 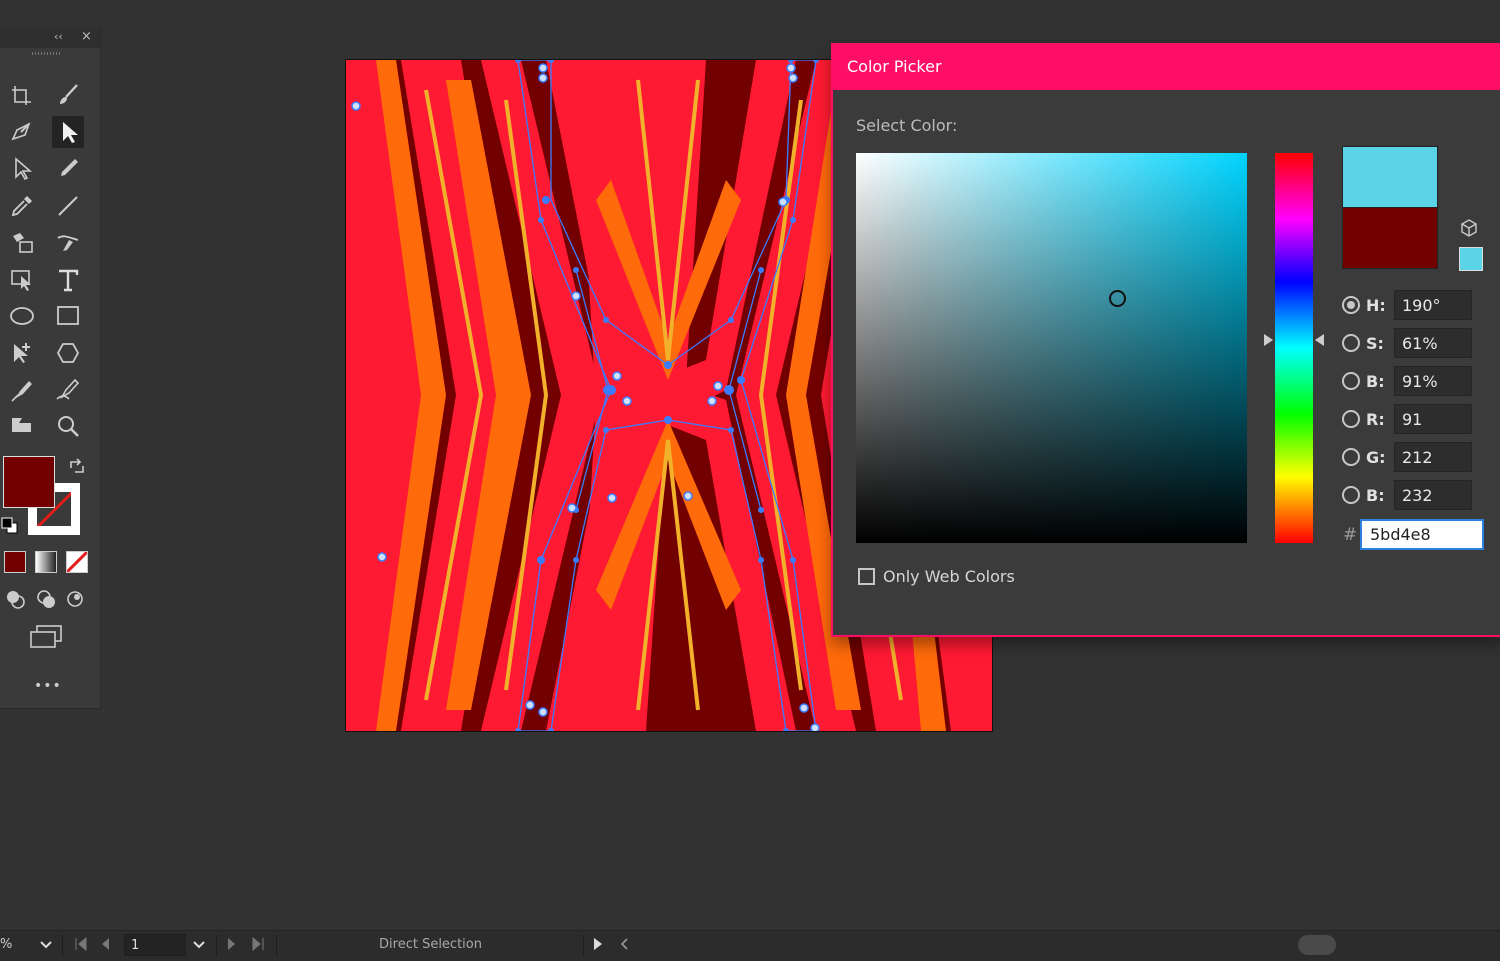 I want to click on pencil-tool-icon, so click(x=68, y=169).